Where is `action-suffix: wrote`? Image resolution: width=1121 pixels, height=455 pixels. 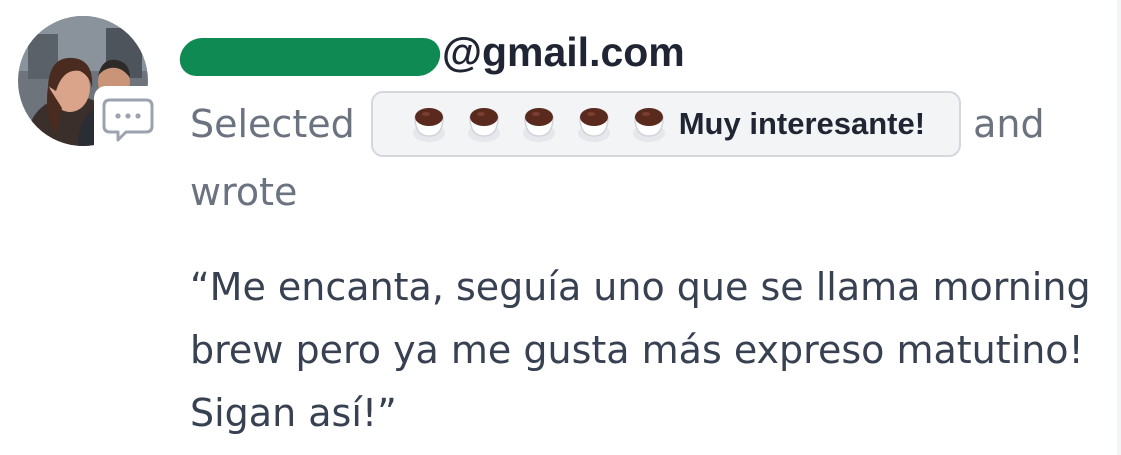 action-suffix: wrote is located at coordinates (244, 192).